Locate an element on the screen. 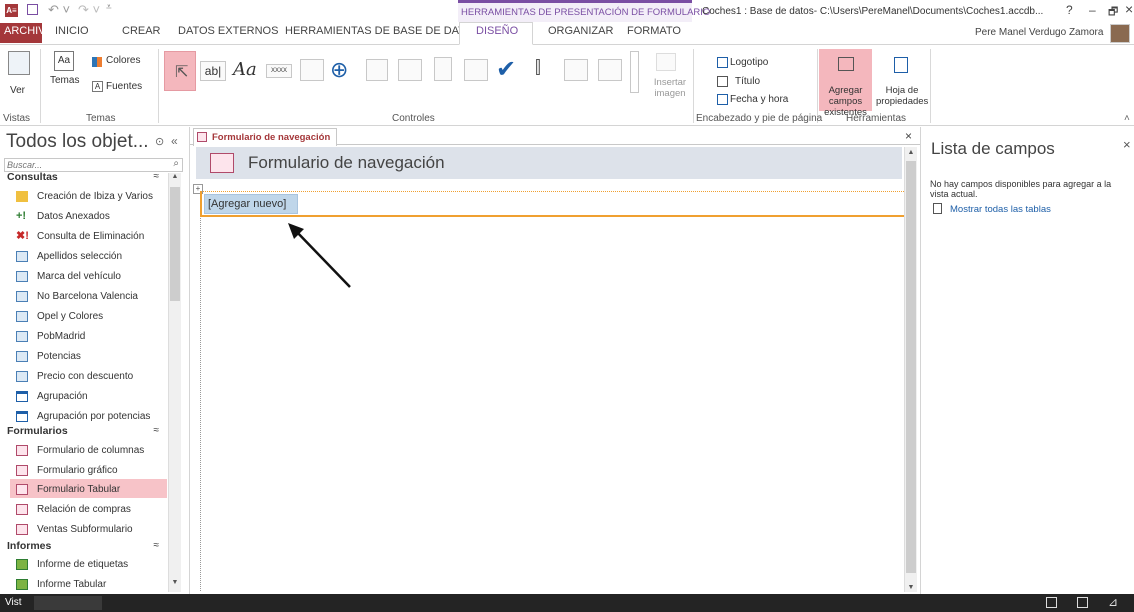 The image size is (1134, 612). collapse-icon: ≈ is located at coordinates (156, 176).